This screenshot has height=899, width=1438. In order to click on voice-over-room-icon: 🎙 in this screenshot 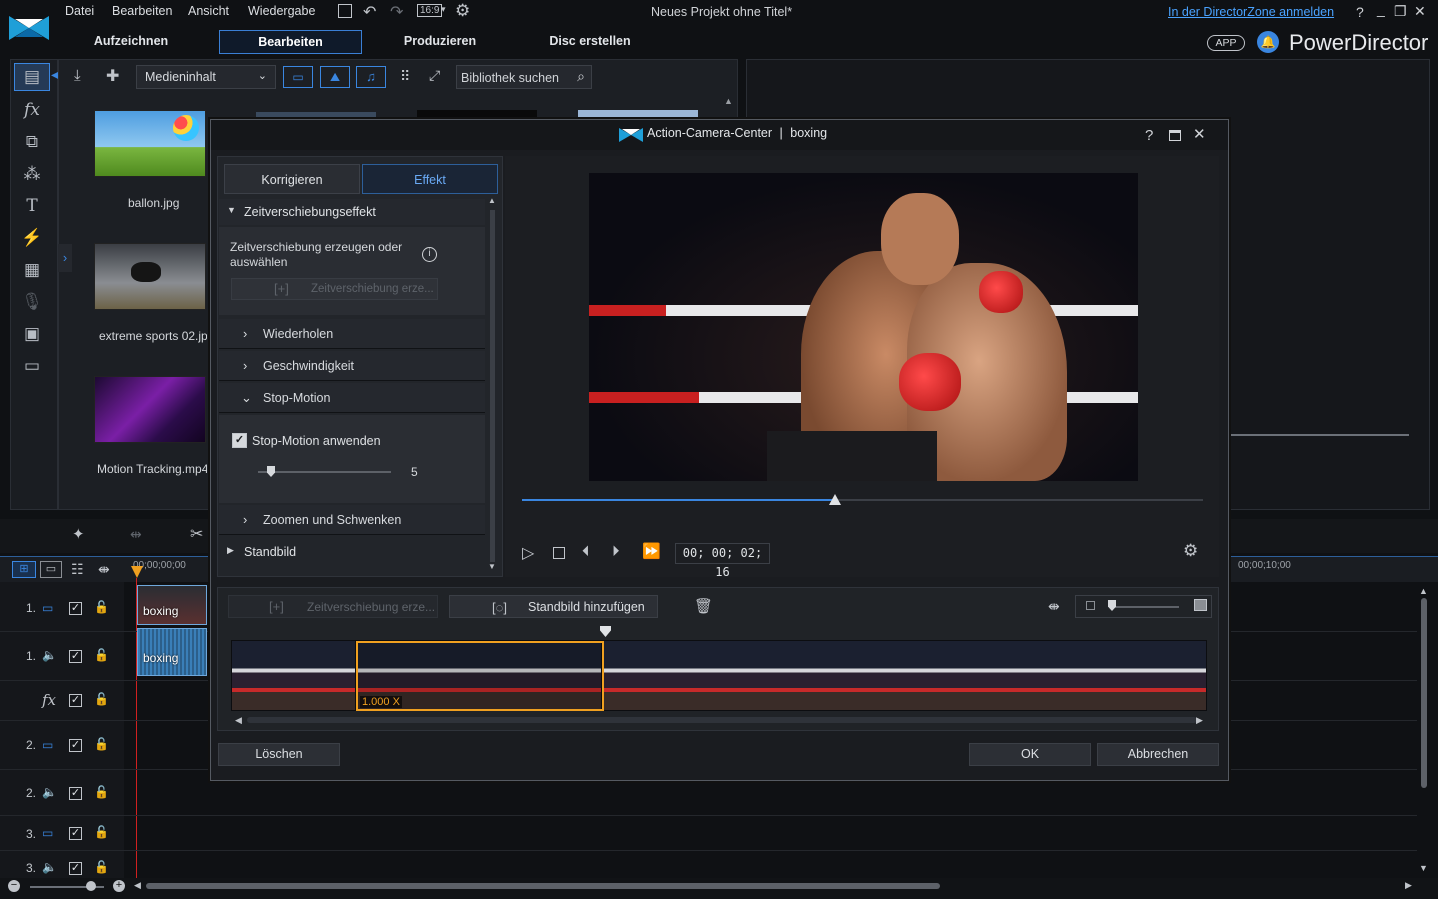, I will do `click(32, 302)`.